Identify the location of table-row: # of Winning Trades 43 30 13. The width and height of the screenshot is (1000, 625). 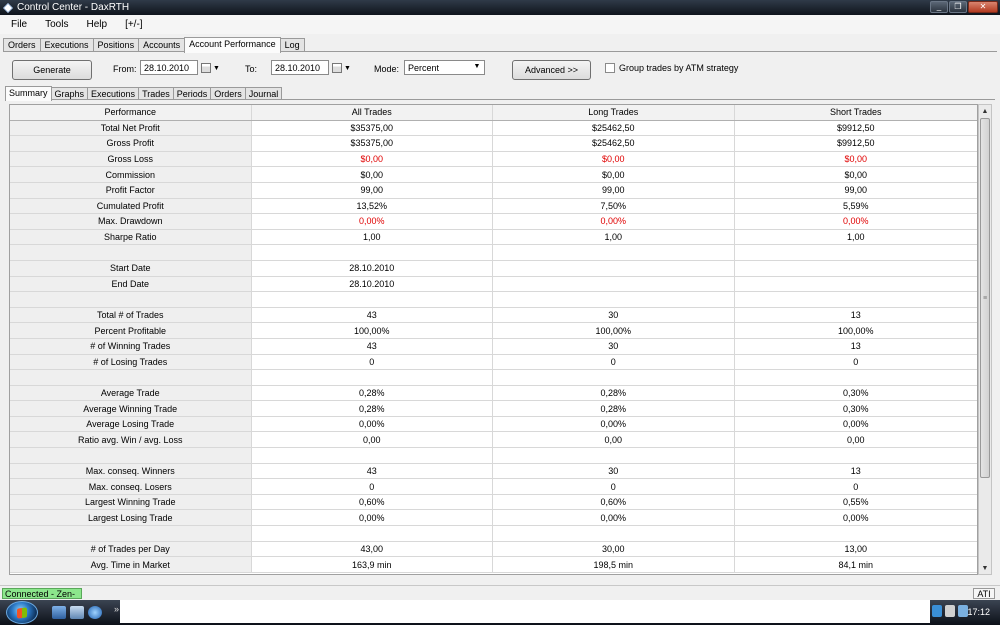
(493, 346).